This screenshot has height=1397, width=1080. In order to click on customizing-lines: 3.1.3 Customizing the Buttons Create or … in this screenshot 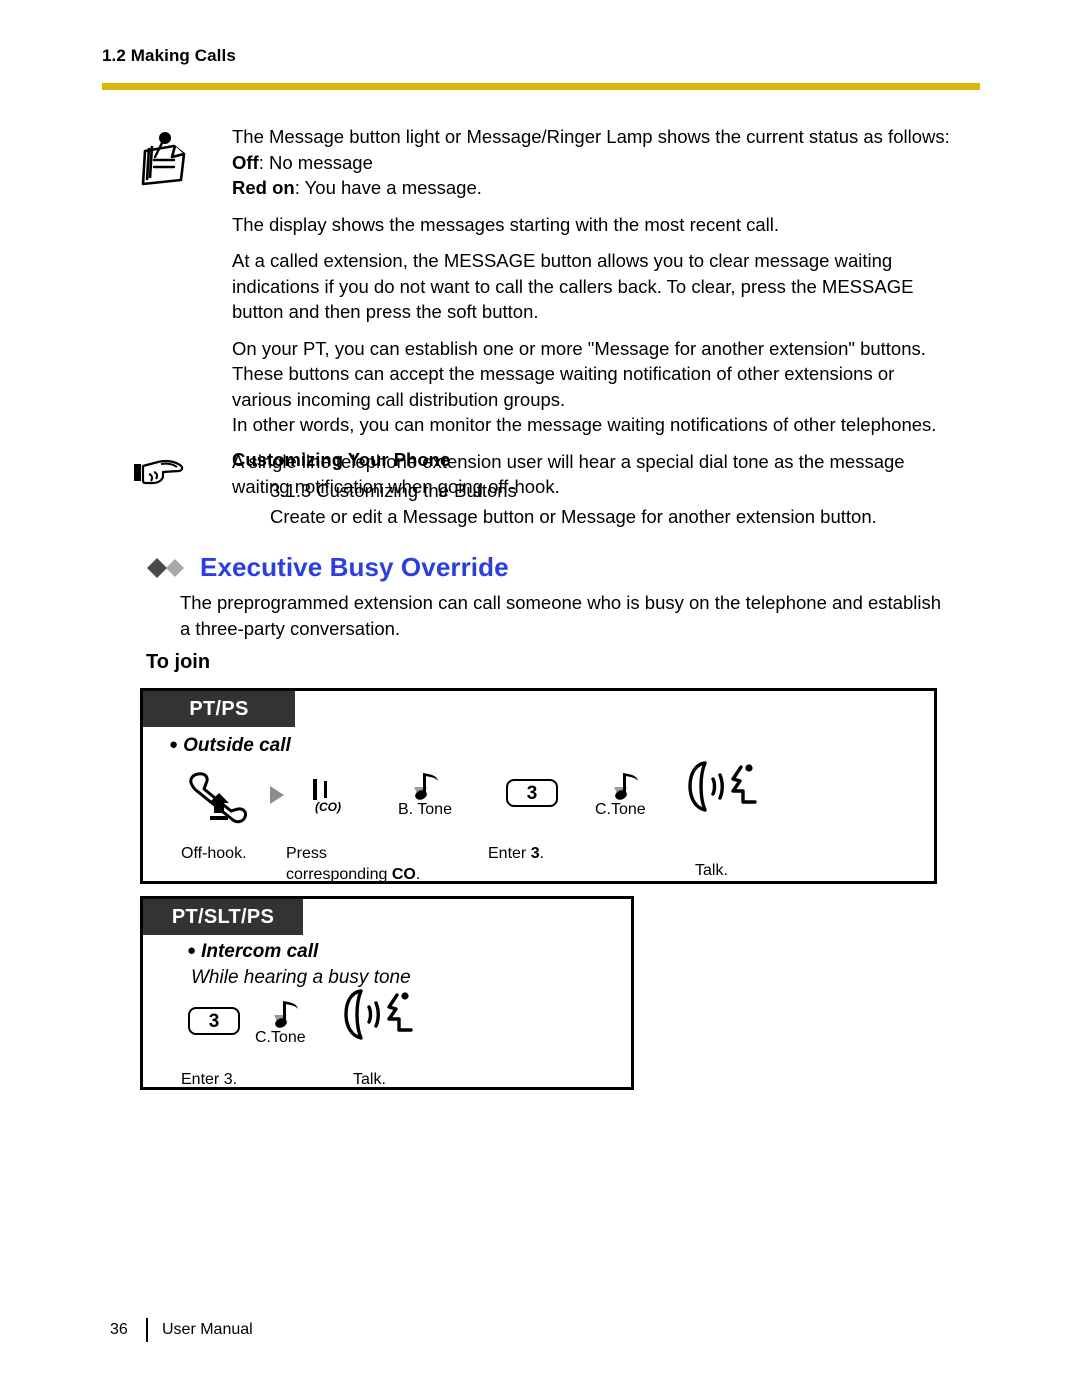, I will do `click(611, 504)`.